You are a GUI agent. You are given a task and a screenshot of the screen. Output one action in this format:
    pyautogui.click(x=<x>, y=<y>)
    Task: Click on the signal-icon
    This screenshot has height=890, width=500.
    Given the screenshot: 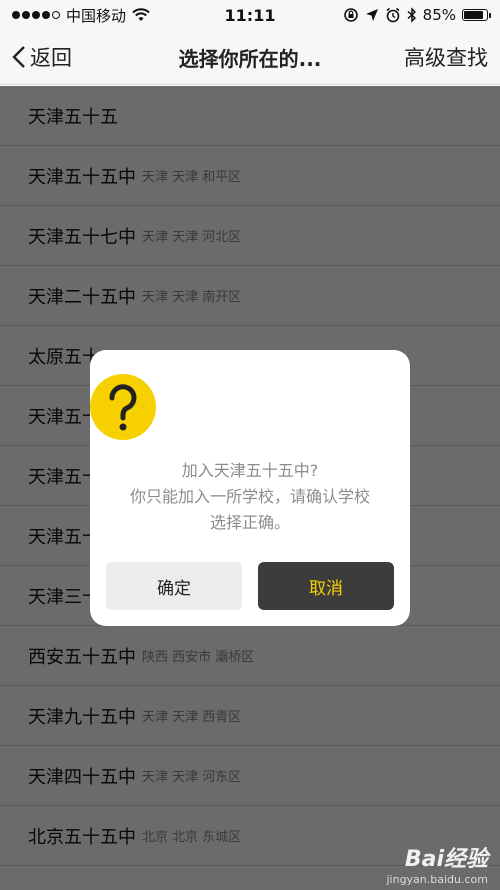 What is the action you would take?
    pyautogui.click(x=36, y=15)
    